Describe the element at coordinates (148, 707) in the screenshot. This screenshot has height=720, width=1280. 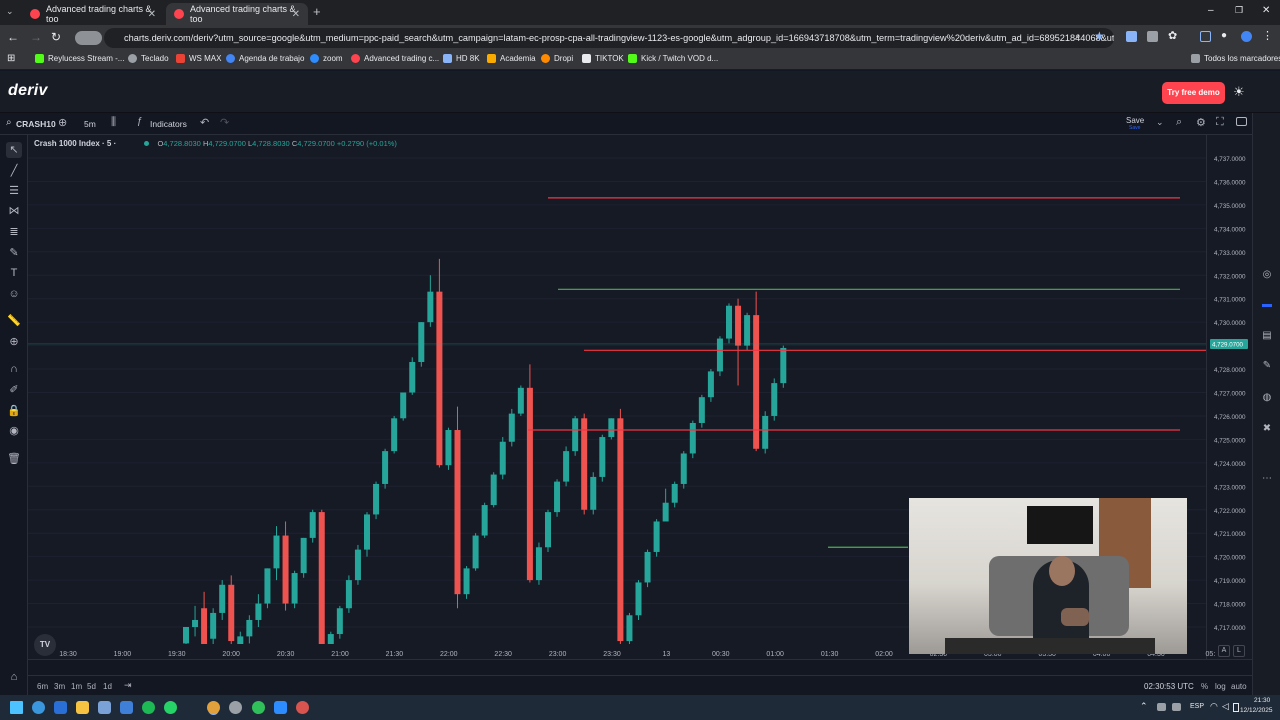
I see `spotify-icon` at that location.